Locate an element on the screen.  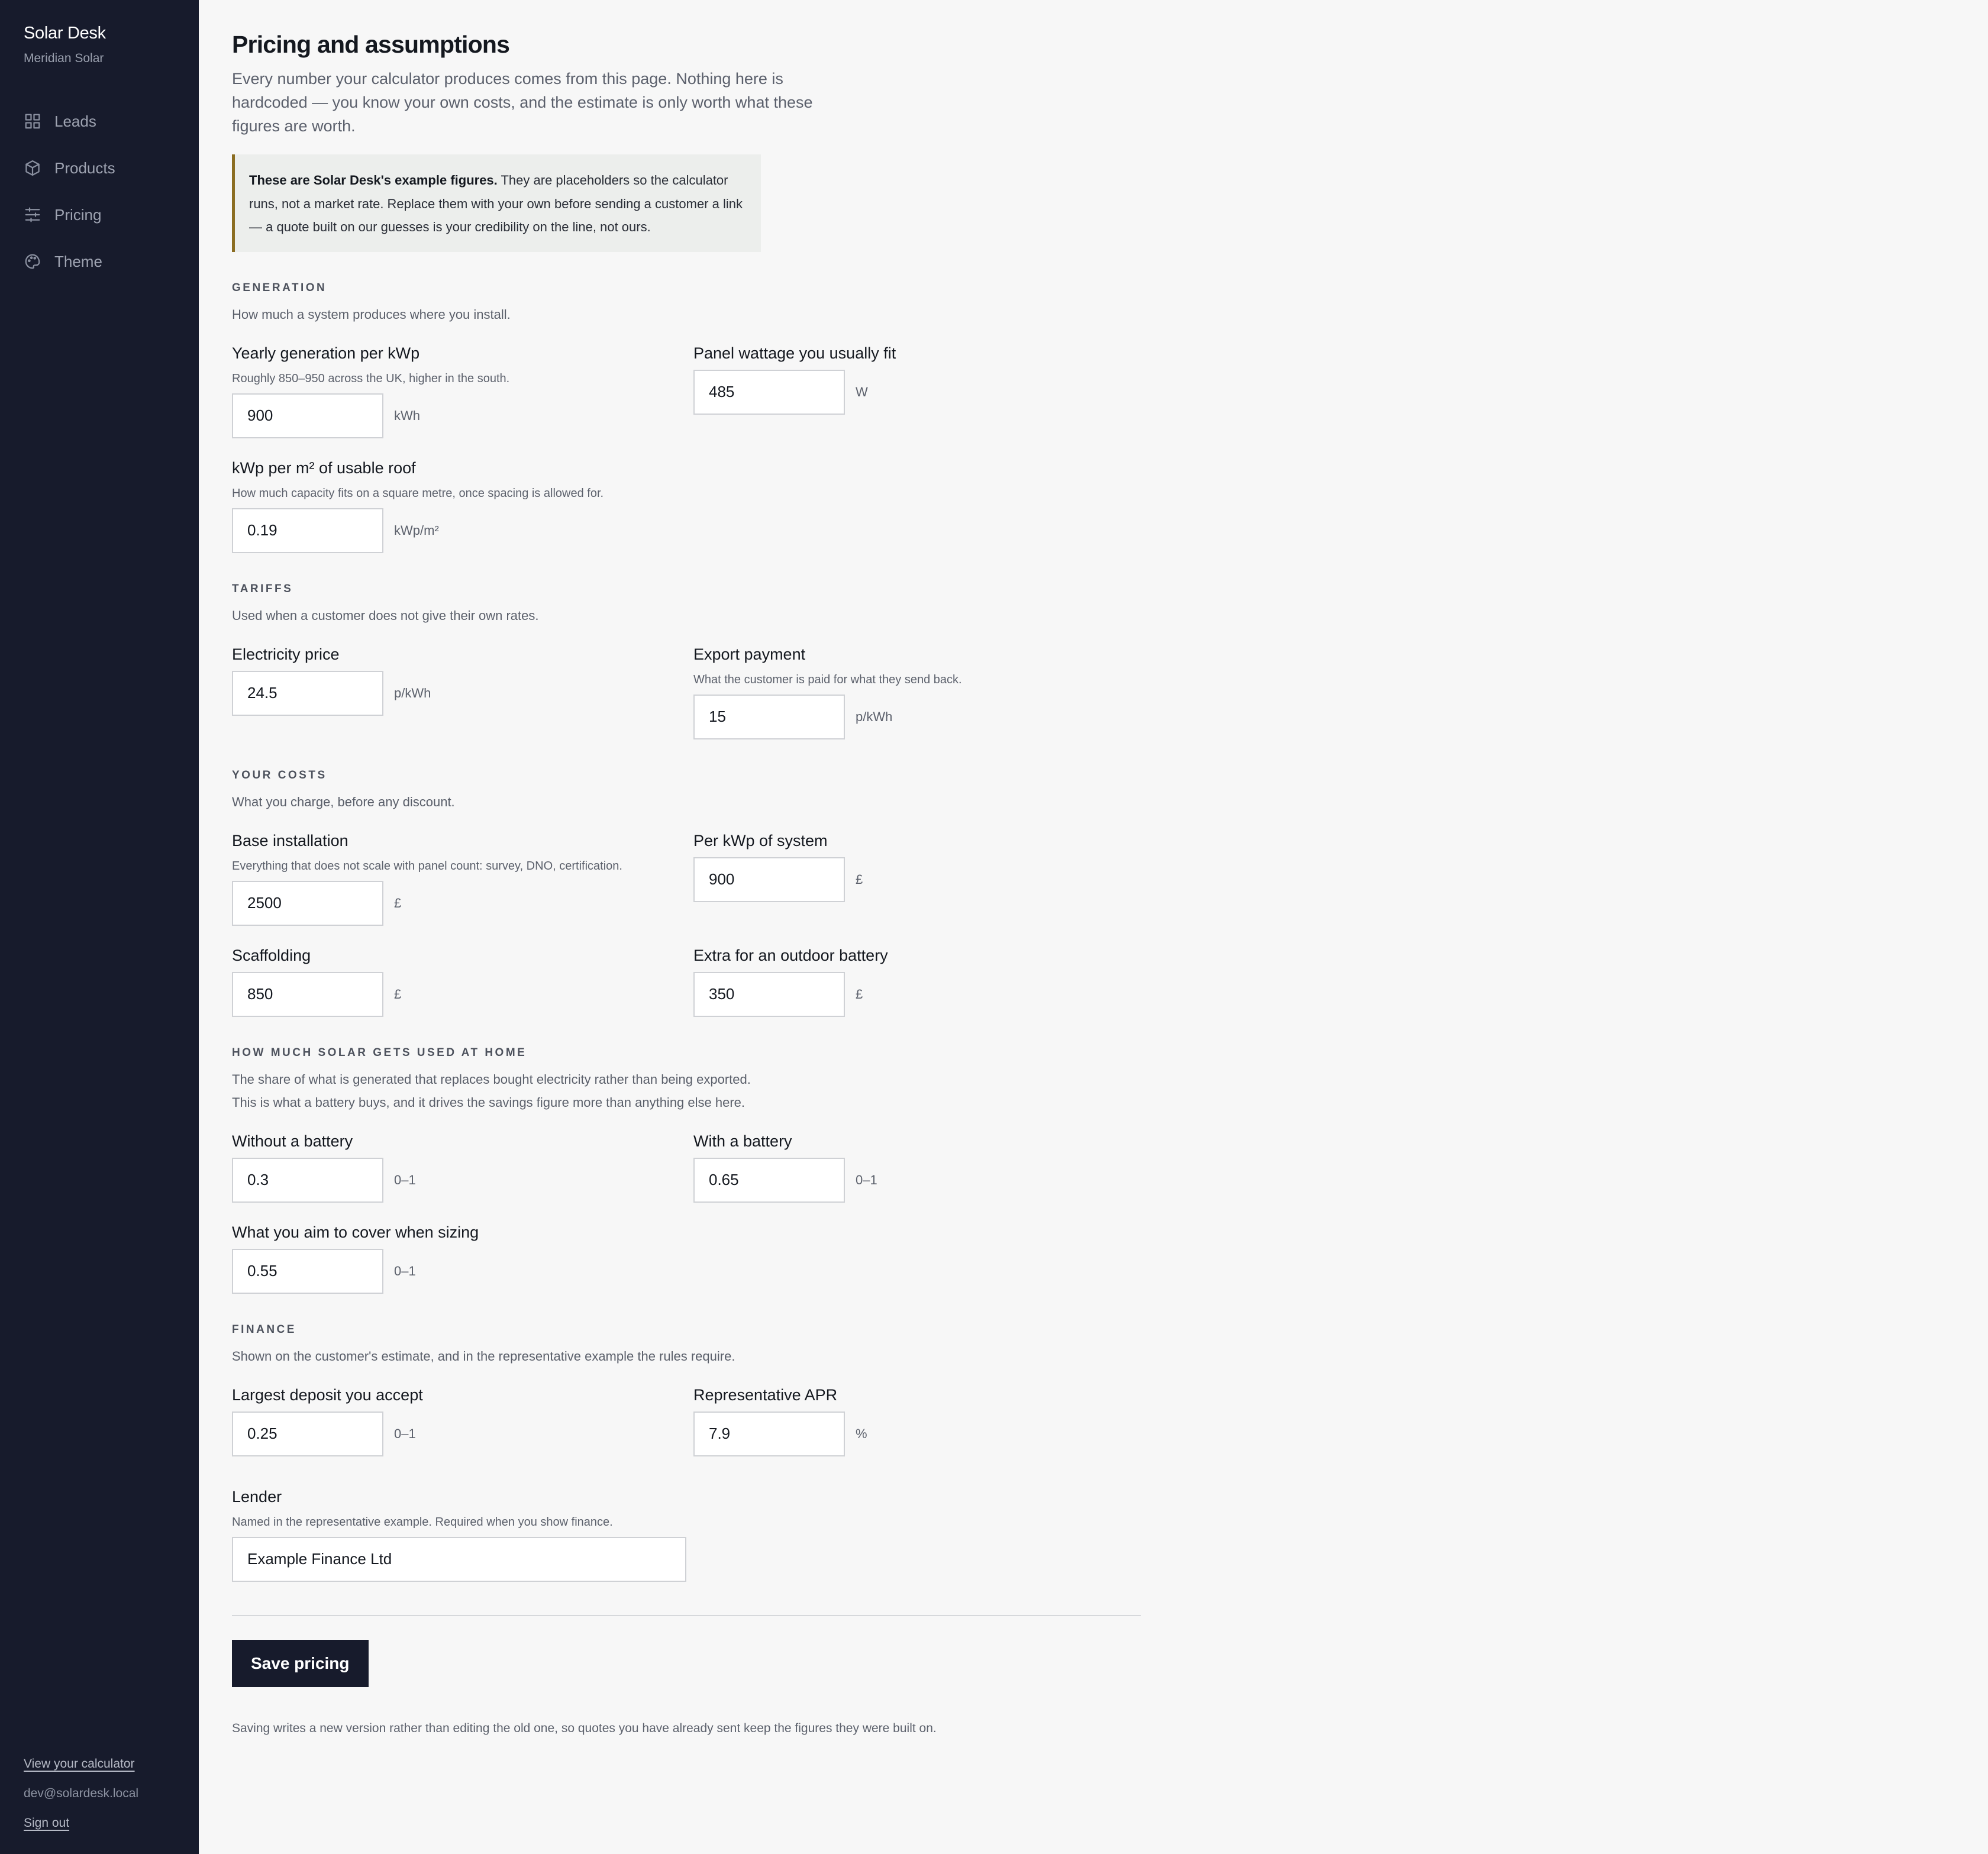
lender-input is located at coordinates (459, 1559).